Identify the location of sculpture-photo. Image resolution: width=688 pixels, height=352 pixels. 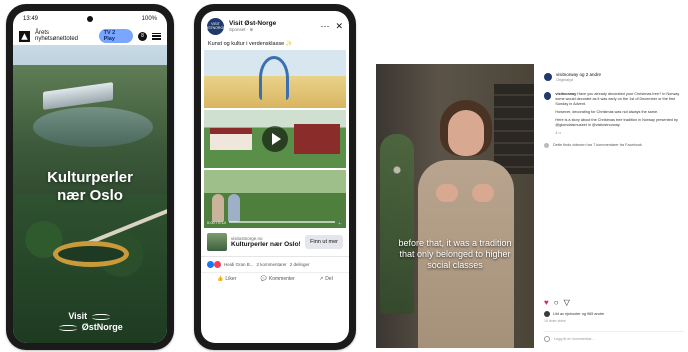
(275, 79).